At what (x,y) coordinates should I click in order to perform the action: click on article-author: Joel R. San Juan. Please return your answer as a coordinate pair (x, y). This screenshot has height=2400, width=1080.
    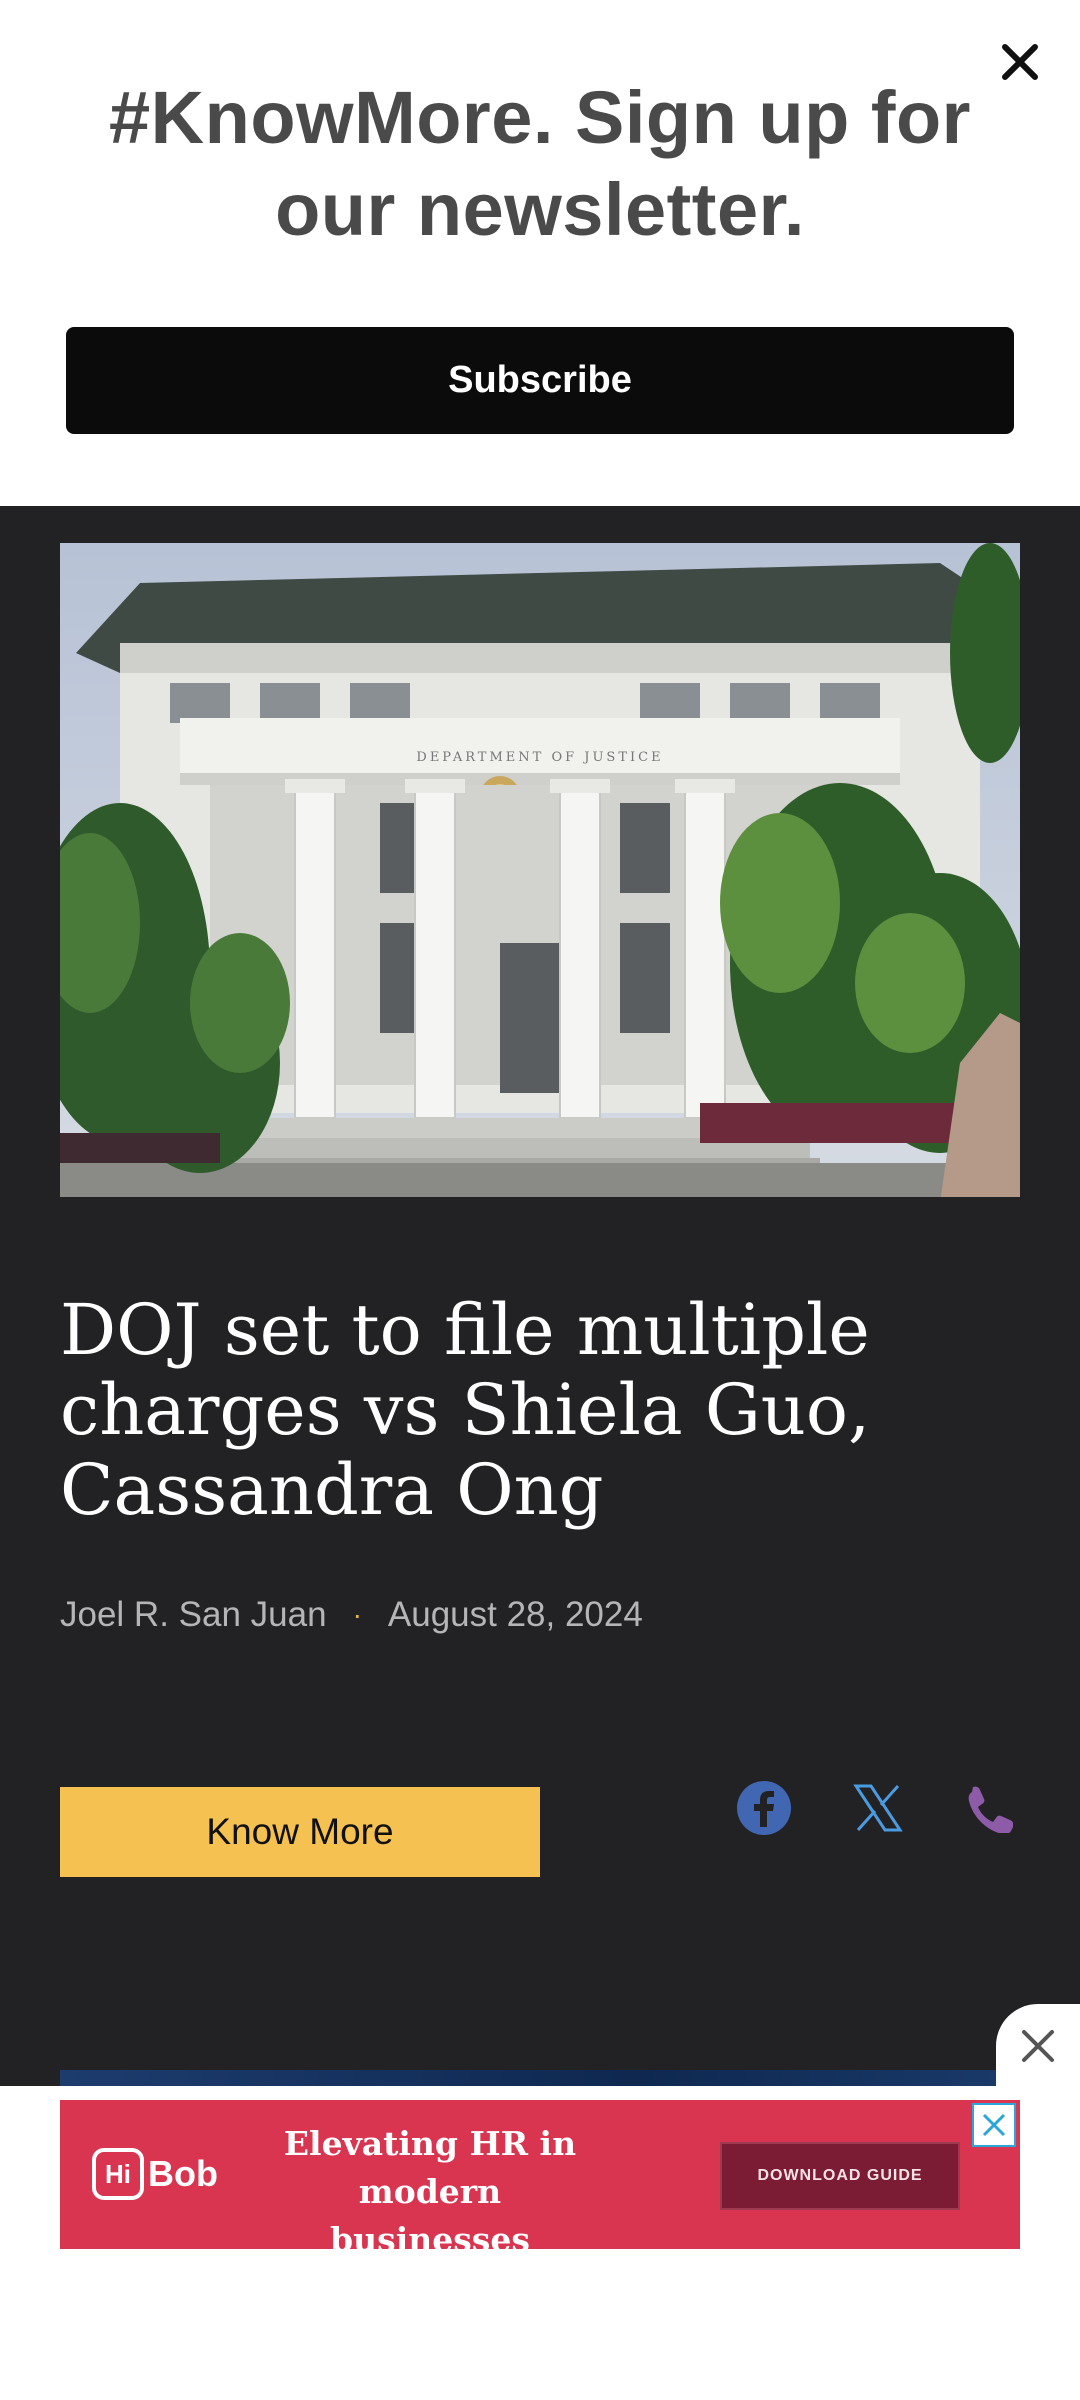
    Looking at the image, I should click on (193, 1615).